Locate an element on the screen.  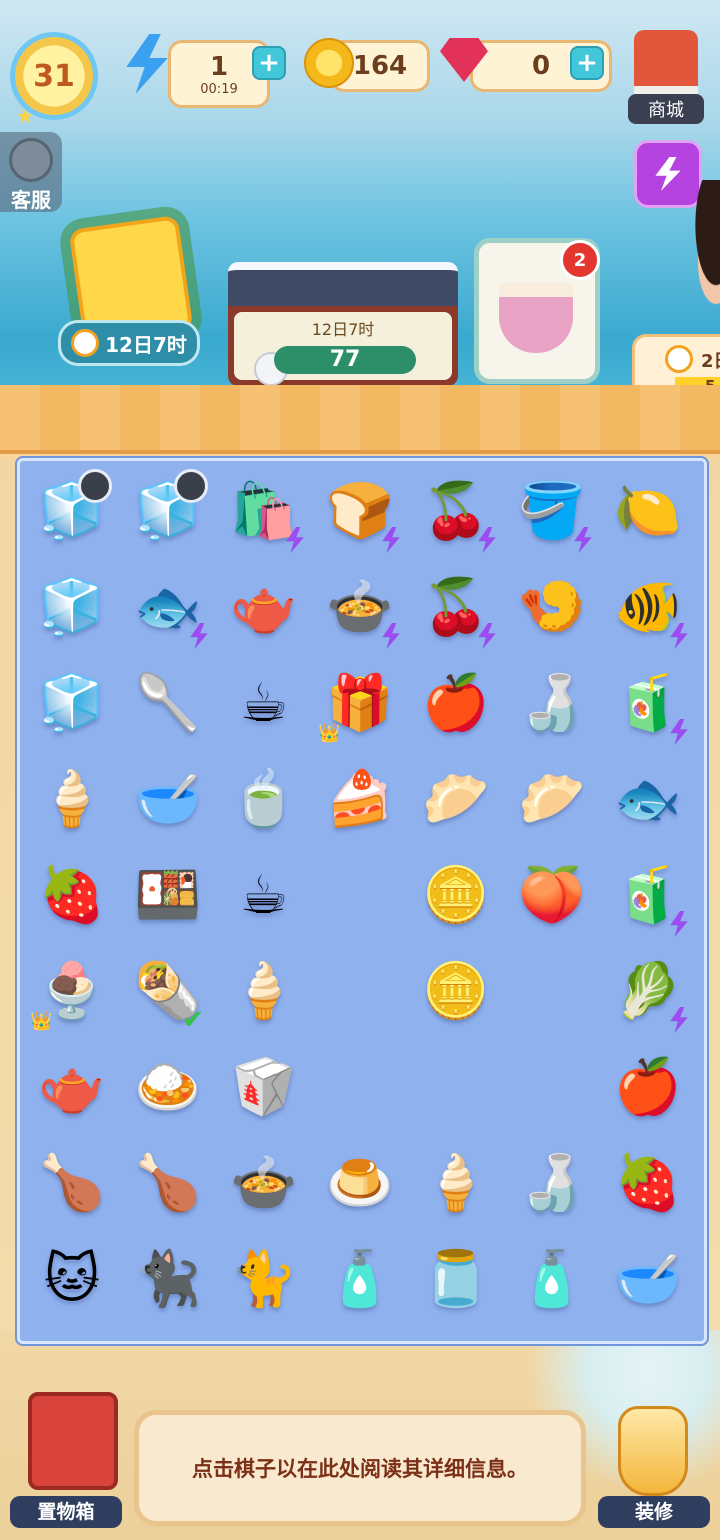
board-item-green-blender: 🧃 is located at coordinates (648, 895).